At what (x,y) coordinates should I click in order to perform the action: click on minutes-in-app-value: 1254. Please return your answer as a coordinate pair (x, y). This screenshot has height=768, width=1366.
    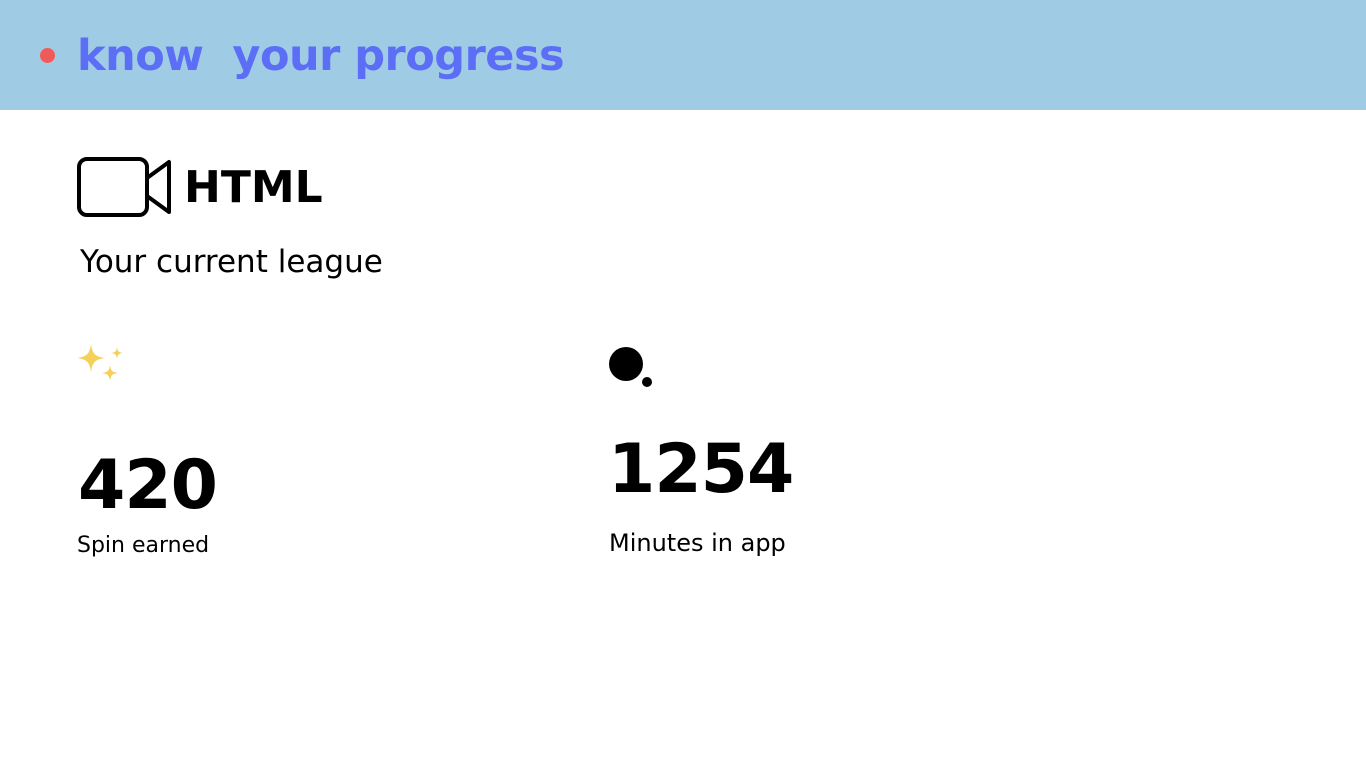
    Looking at the image, I should click on (701, 469).